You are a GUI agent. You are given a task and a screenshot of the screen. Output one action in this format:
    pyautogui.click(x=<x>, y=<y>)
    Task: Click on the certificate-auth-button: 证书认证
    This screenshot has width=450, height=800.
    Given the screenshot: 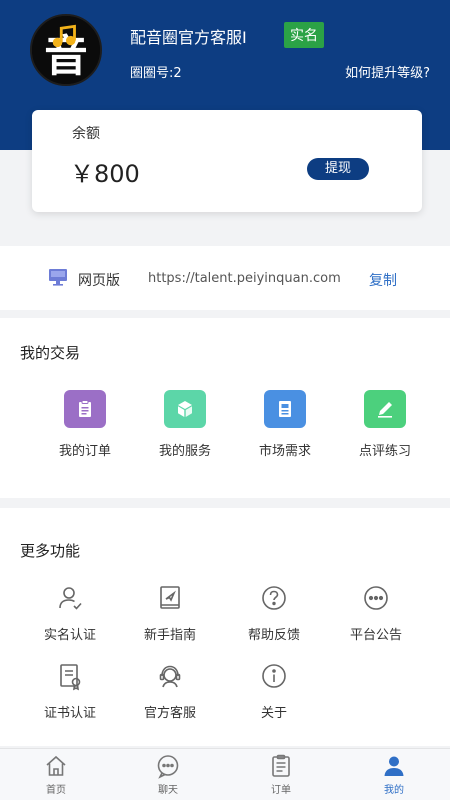 What is the action you would take?
    pyautogui.click(x=70, y=690)
    